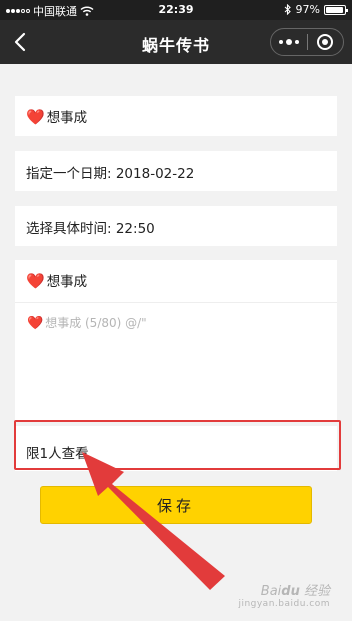 The height and width of the screenshot is (621, 352). I want to click on status-bar: 中国联通 22:39 97%, so click(176, 10).